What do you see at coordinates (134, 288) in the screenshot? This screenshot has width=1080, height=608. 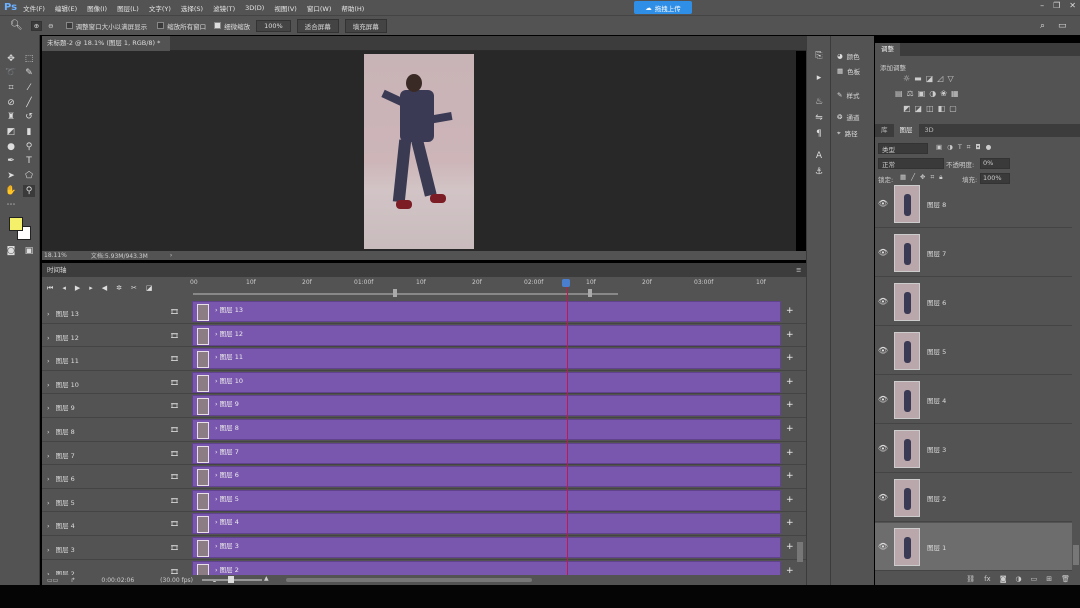 I see `split-scissors-icon: ✂` at bounding box center [134, 288].